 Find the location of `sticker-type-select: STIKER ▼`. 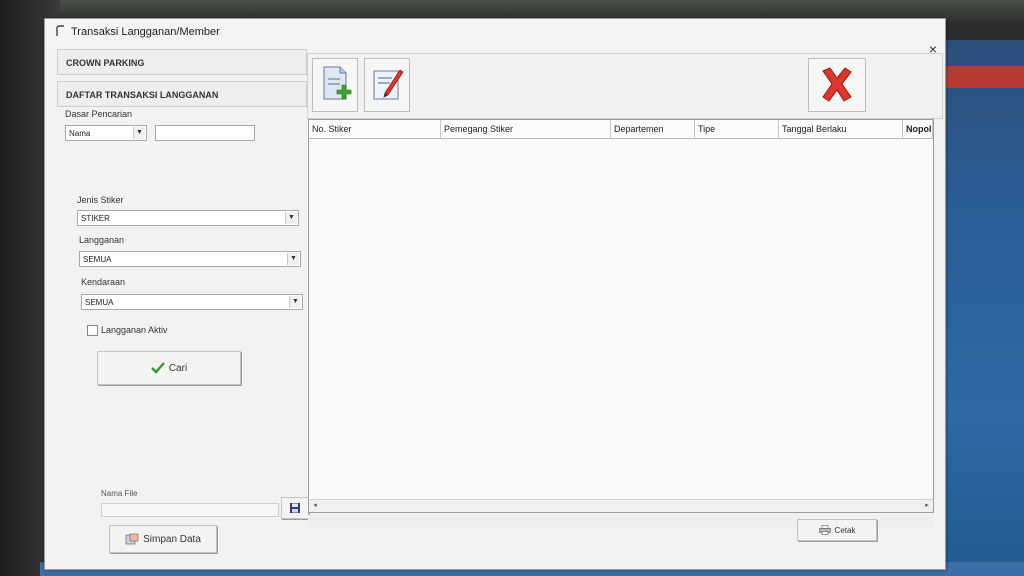

sticker-type-select: STIKER ▼ is located at coordinates (188, 218).